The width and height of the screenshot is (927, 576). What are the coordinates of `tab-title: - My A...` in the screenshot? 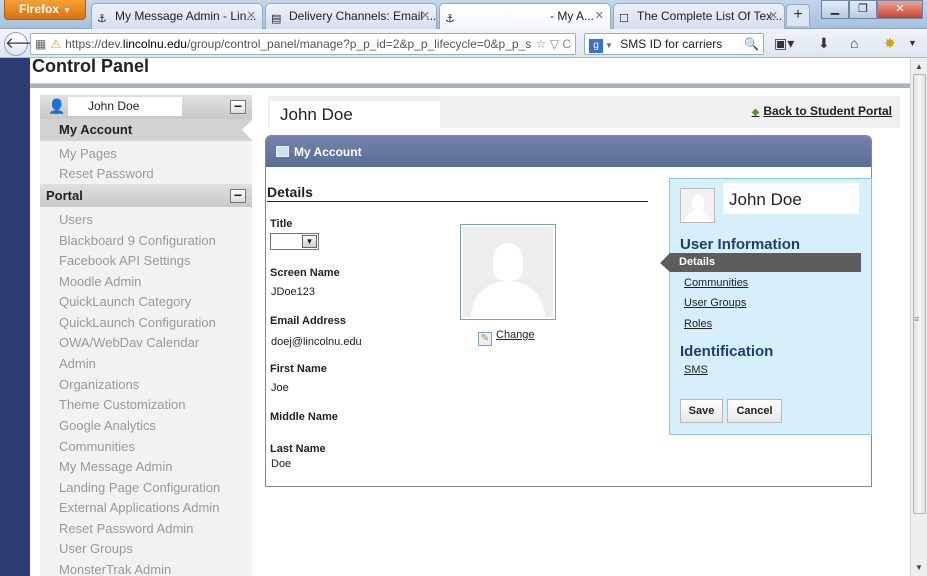 It's located at (572, 16).